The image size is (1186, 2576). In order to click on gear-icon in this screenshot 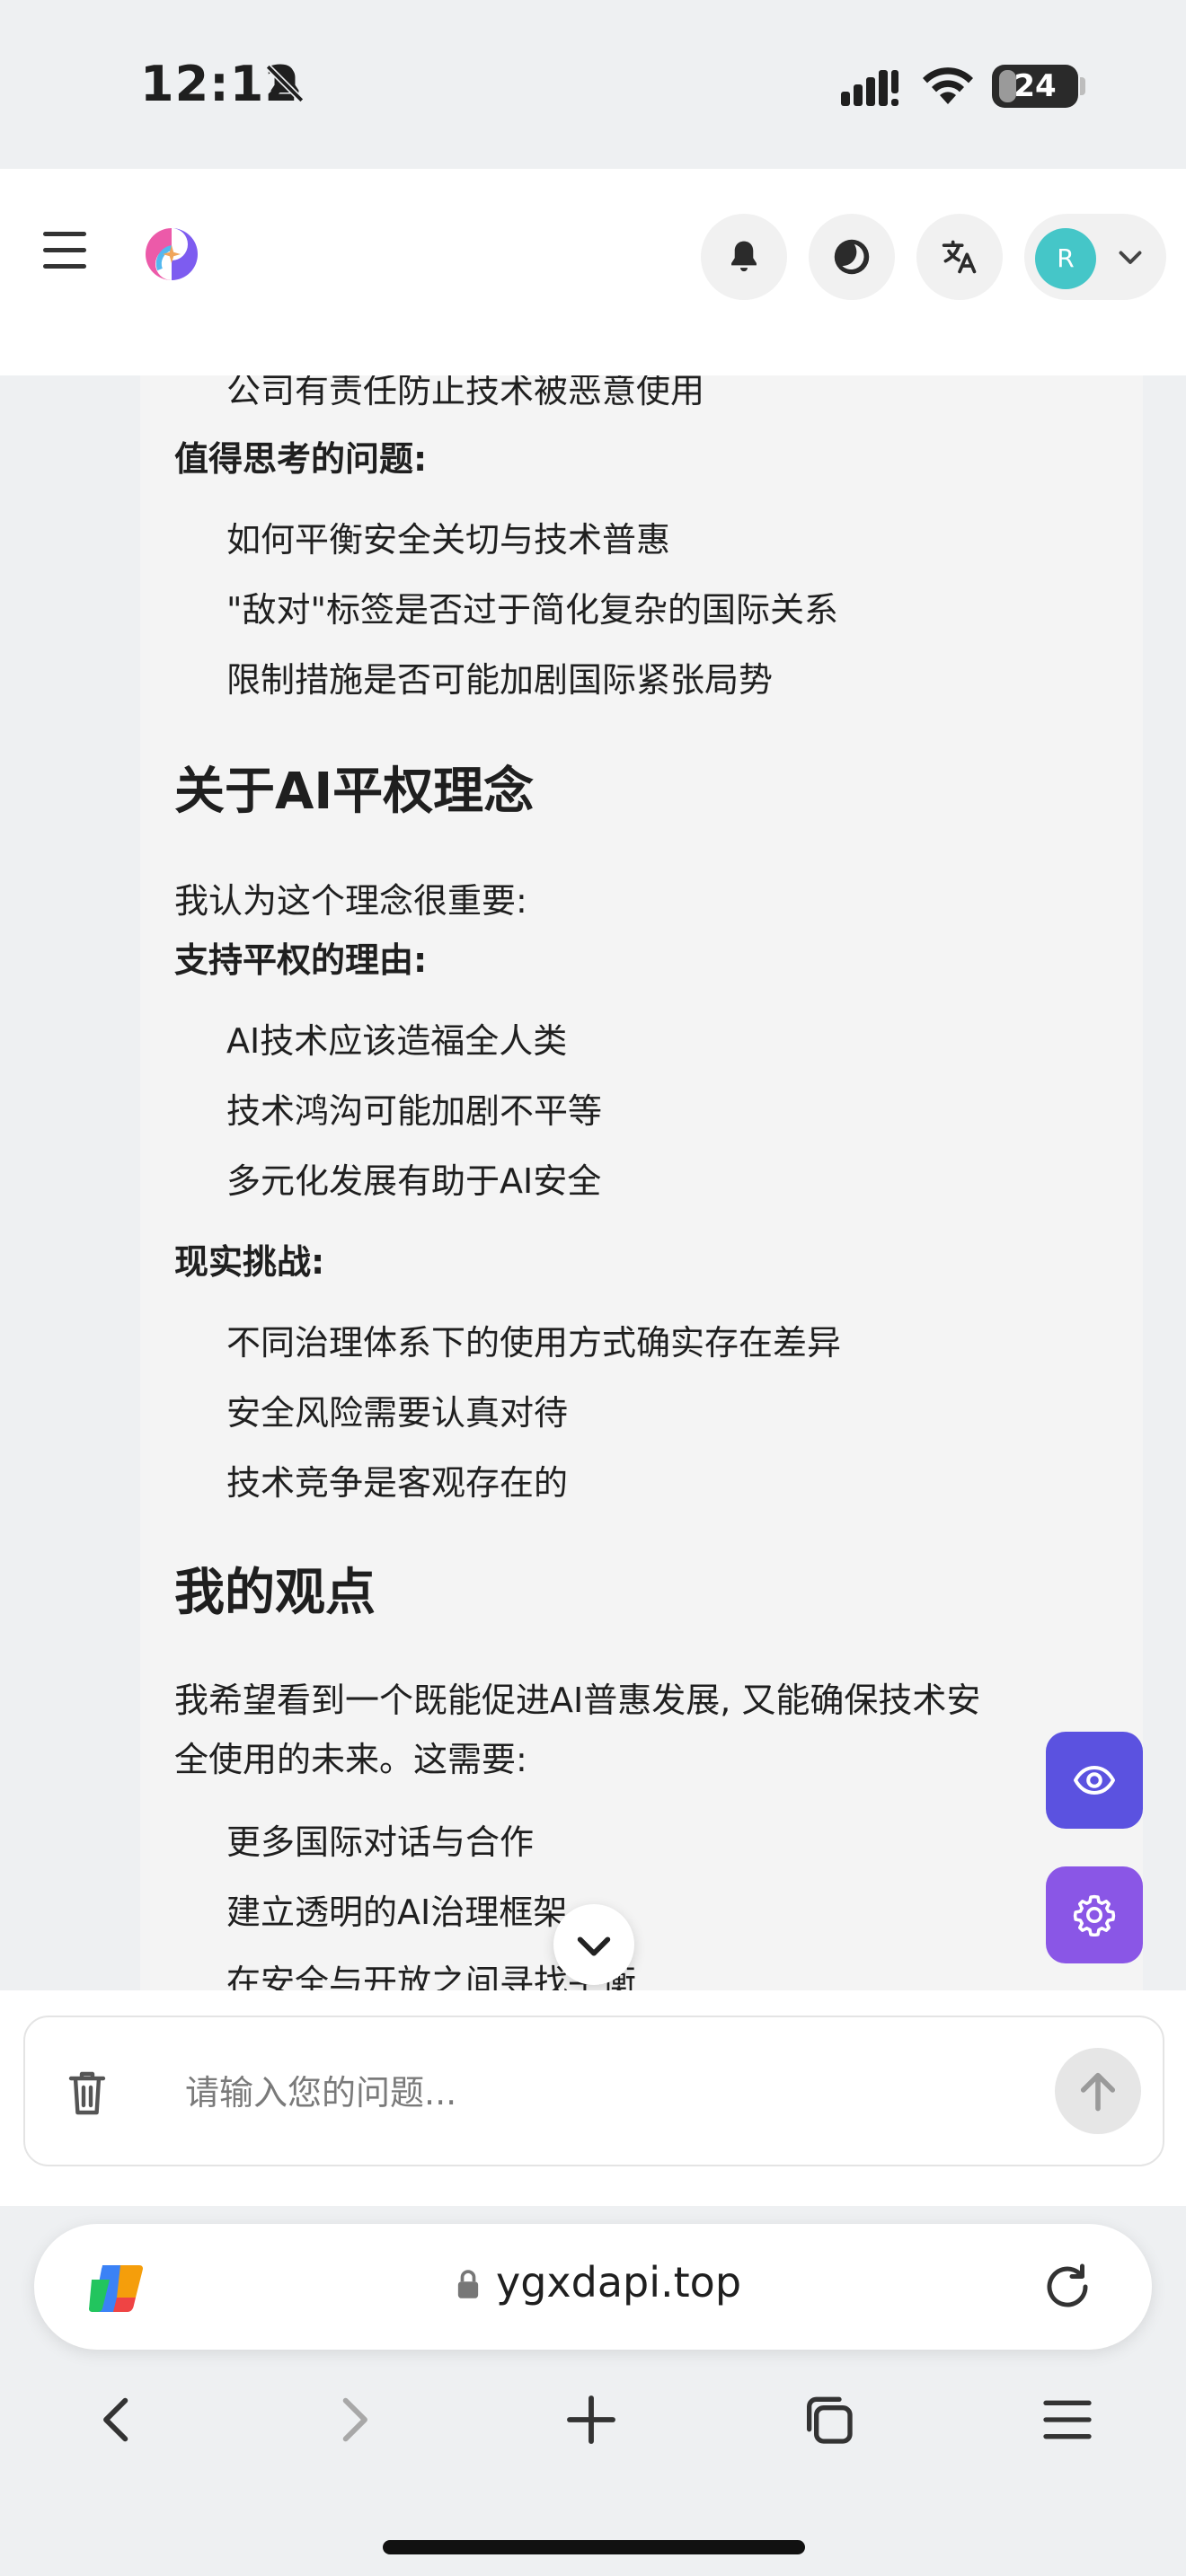, I will do `click(1094, 1915)`.